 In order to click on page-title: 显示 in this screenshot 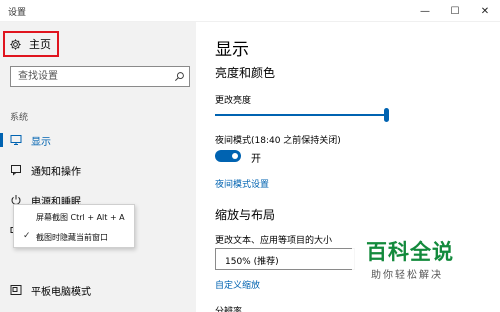, I will do `click(232, 50)`.